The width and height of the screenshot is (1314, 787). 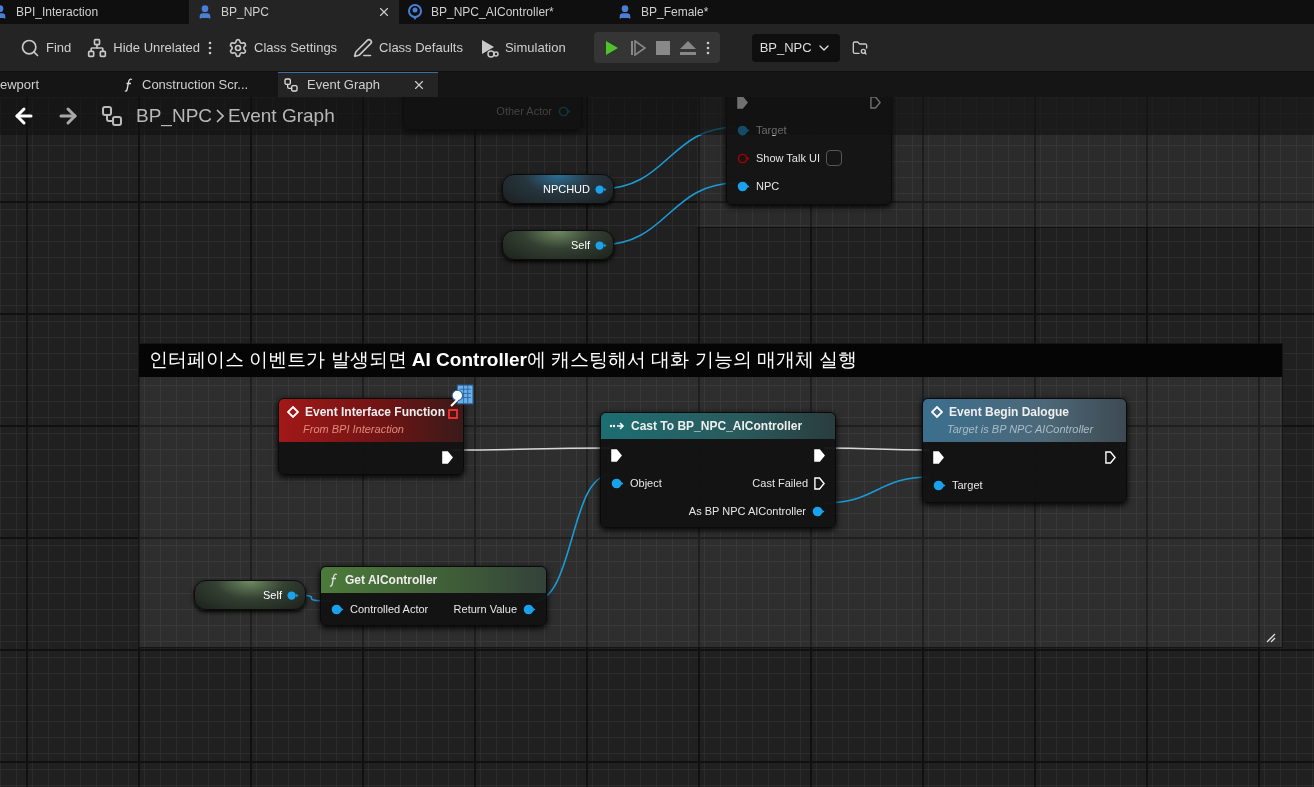 I want to click on search-icon, so click(x=30, y=47).